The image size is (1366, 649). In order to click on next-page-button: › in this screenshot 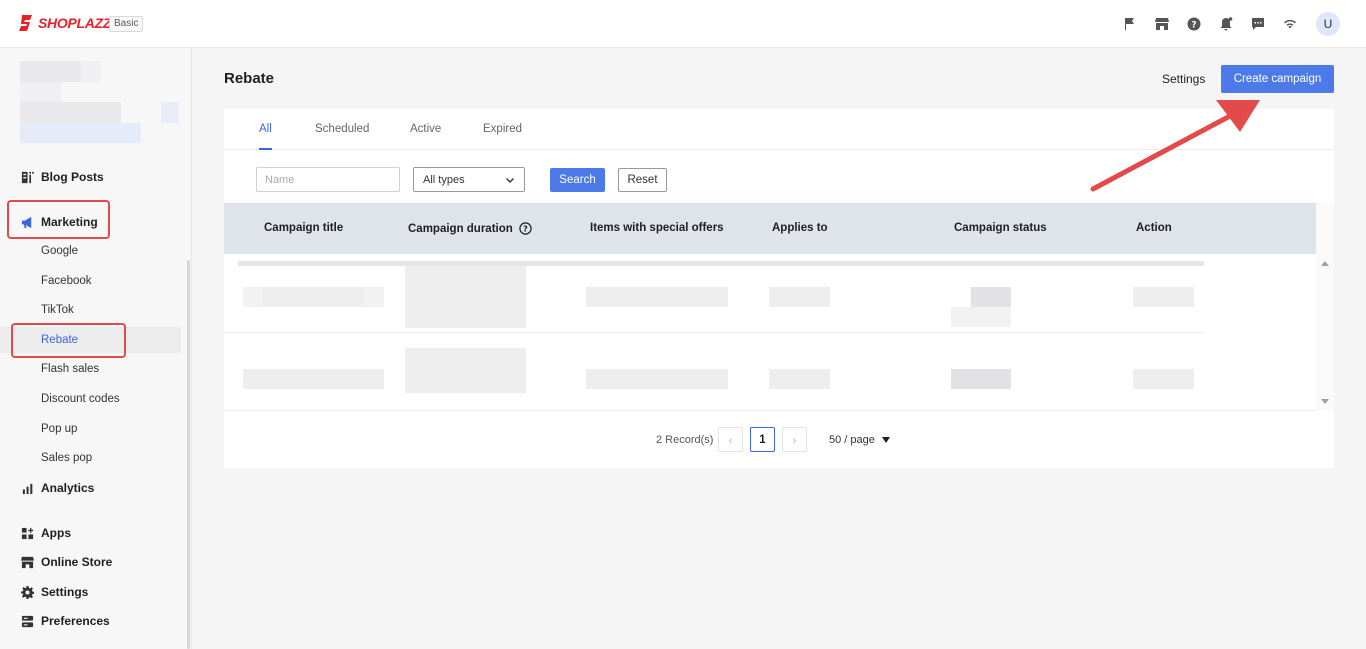, I will do `click(794, 439)`.